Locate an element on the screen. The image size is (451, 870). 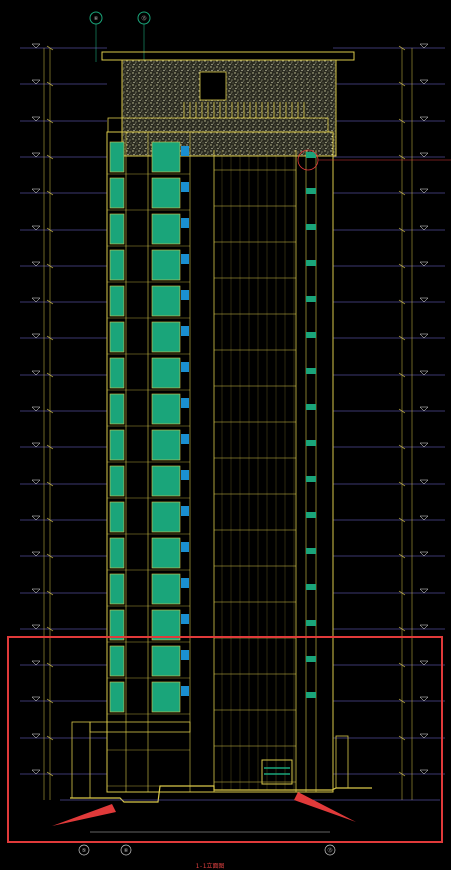
axis-label-13: ⑬ is located at coordinates (143, 18).